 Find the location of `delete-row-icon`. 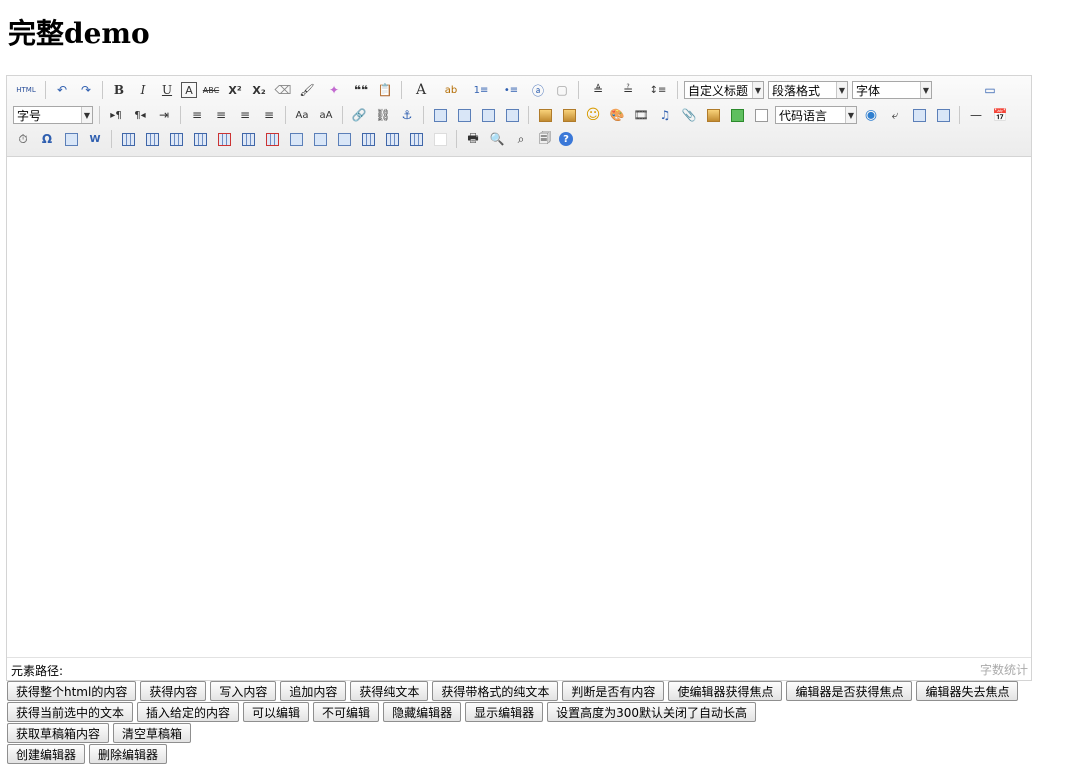

delete-row-icon is located at coordinates (224, 139).